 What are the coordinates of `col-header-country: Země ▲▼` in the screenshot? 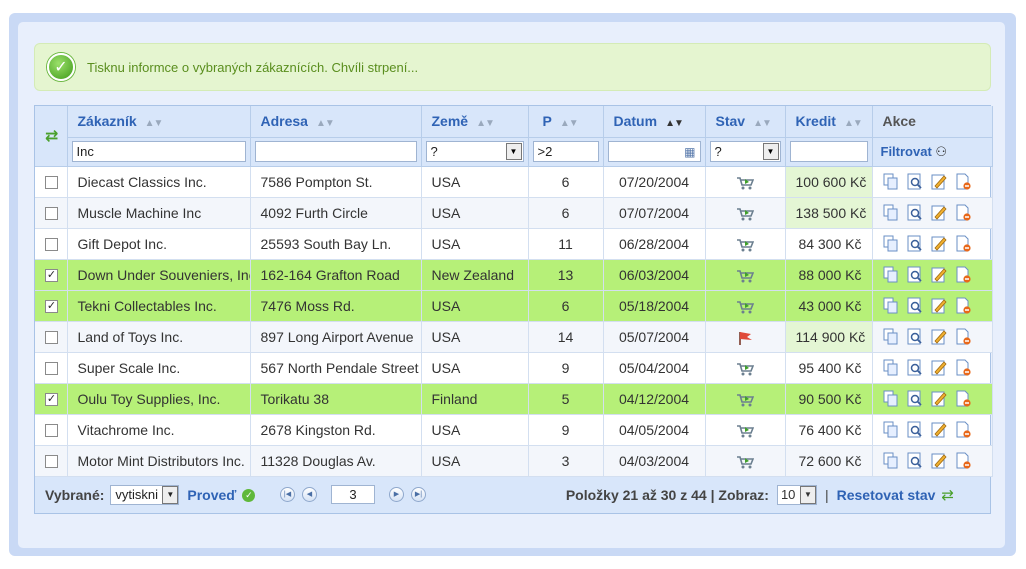 It's located at (475, 122).